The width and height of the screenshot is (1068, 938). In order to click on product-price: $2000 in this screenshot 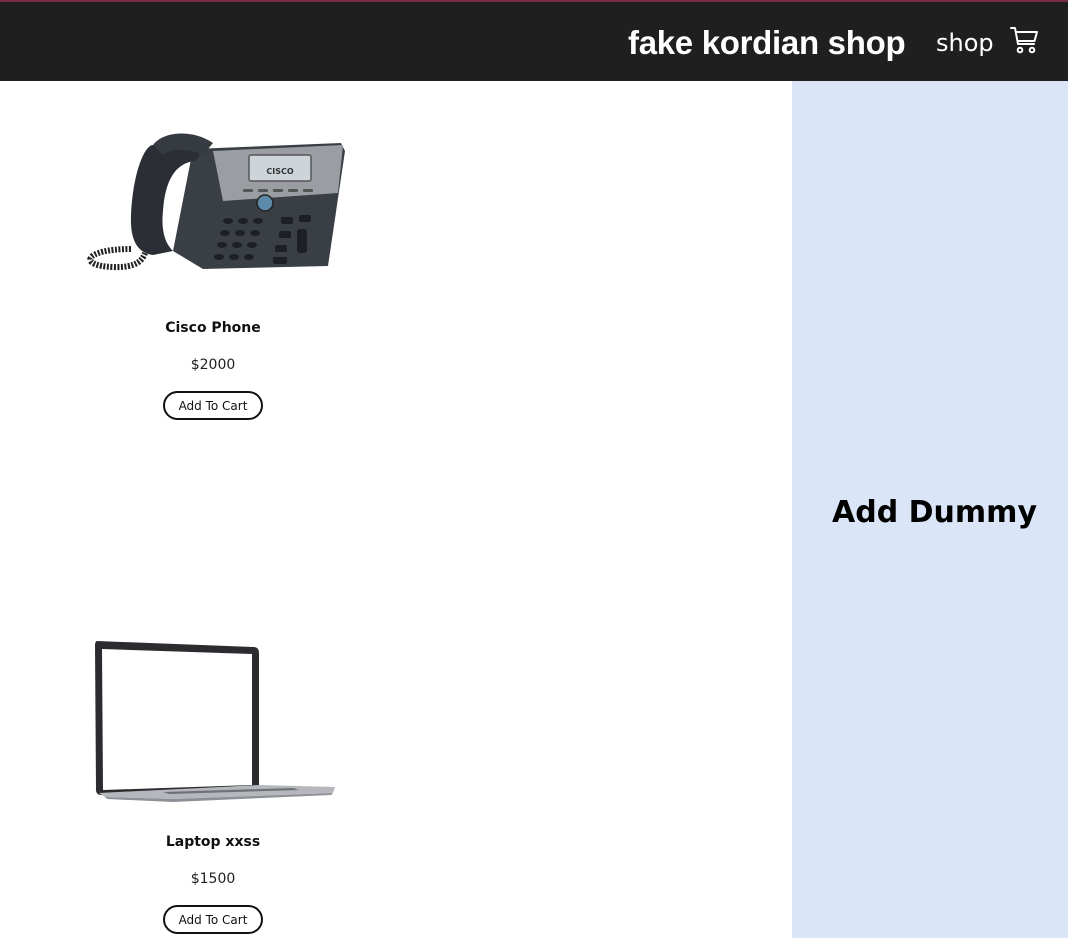, I will do `click(213, 365)`.